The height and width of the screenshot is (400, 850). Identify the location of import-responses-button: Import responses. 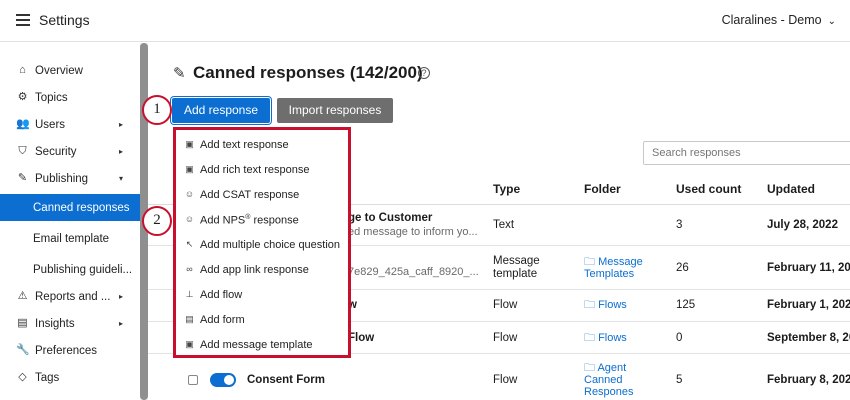
(335, 110).